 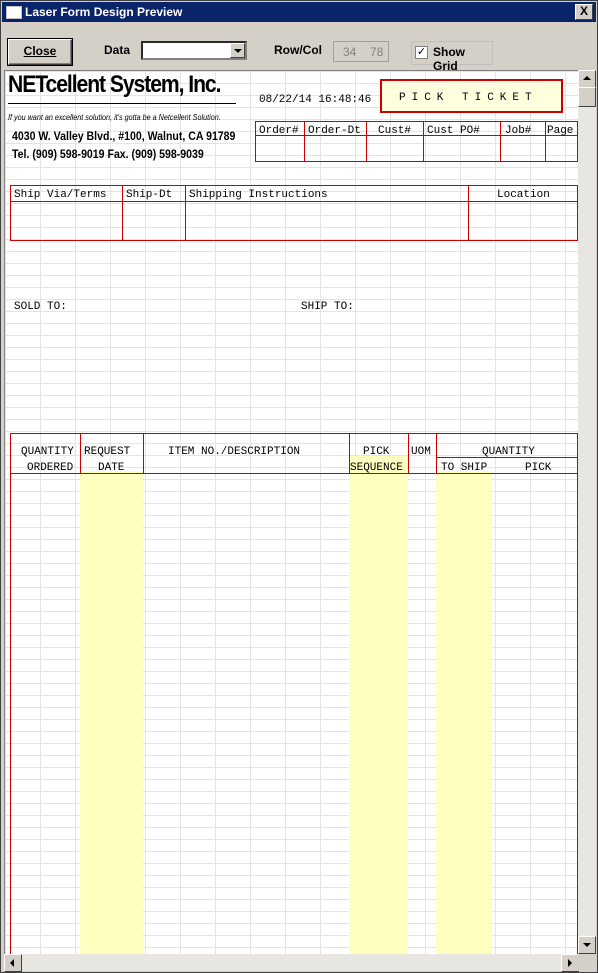 I want to click on col-cust-no: Cust#, so click(x=395, y=131).